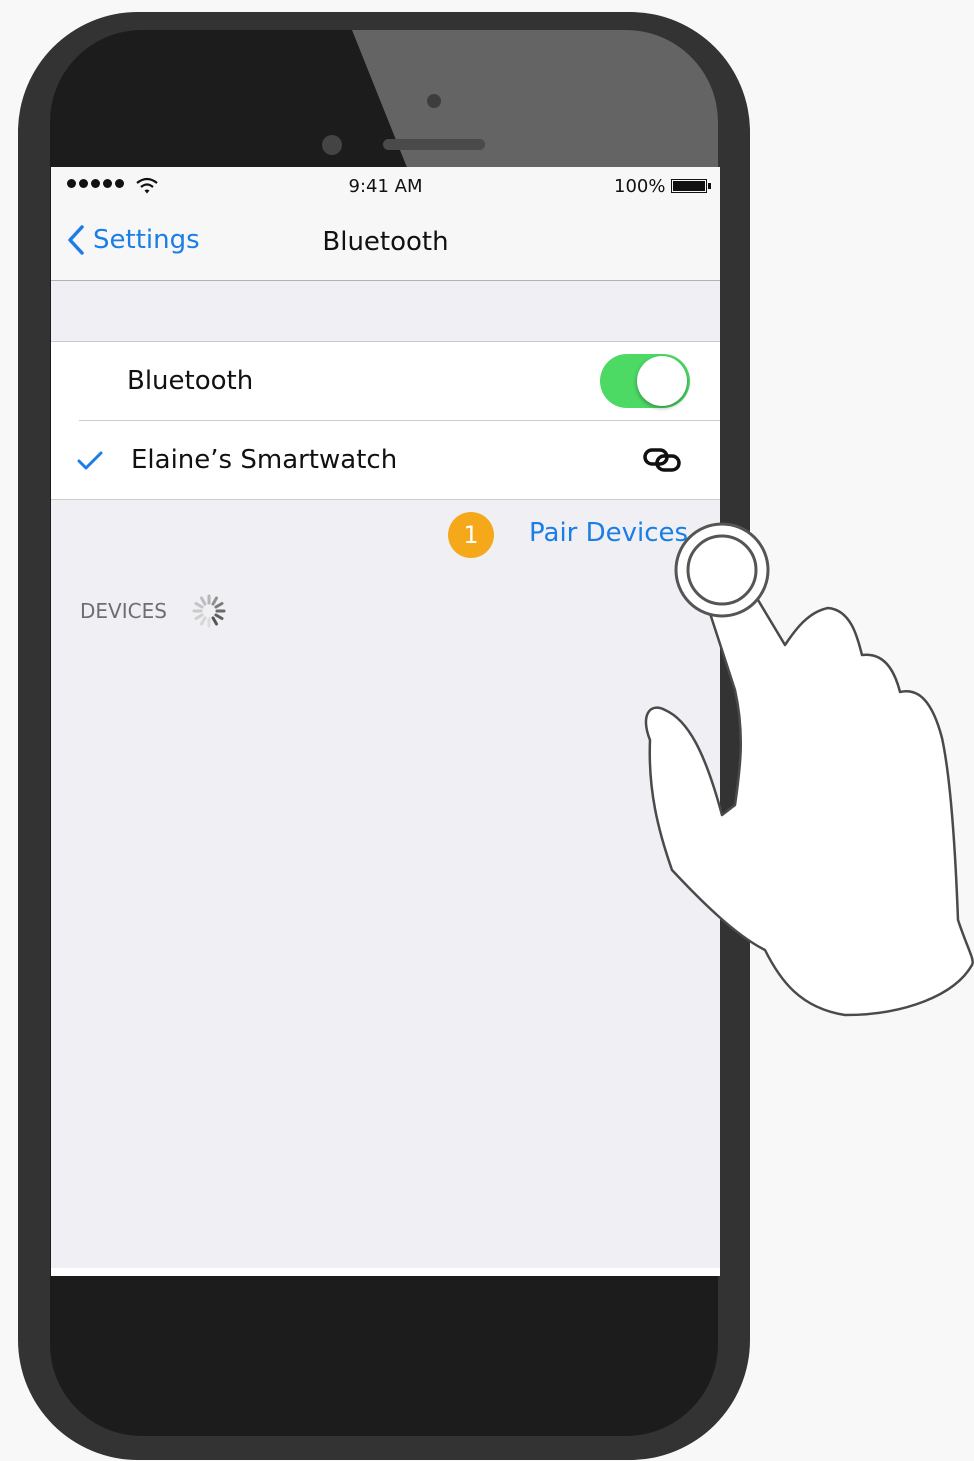  What do you see at coordinates (471, 535) in the screenshot?
I see `step-number-badge: 1` at bounding box center [471, 535].